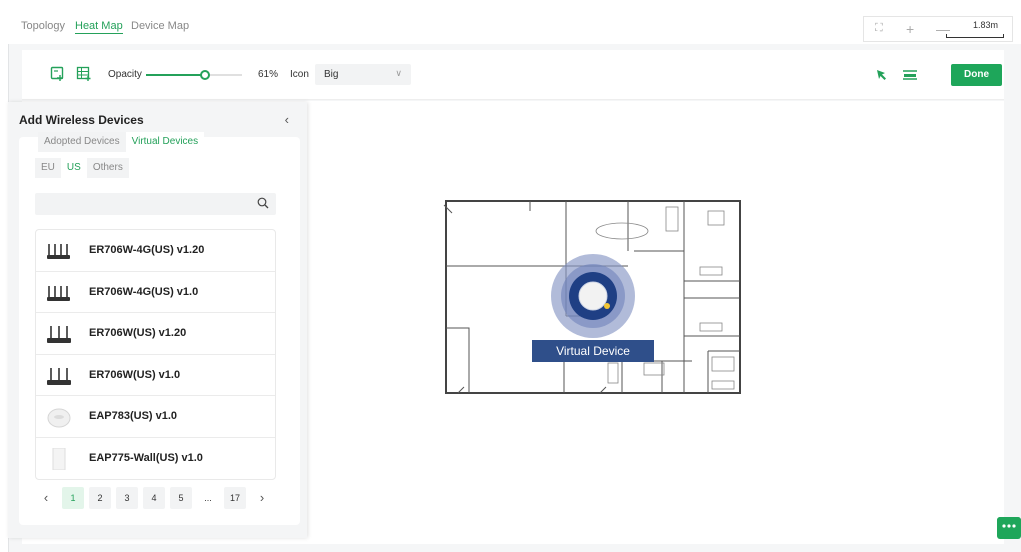 The image size is (1021, 552). What do you see at coordinates (331, 74) in the screenshot?
I see `icon-size-value: Big` at bounding box center [331, 74].